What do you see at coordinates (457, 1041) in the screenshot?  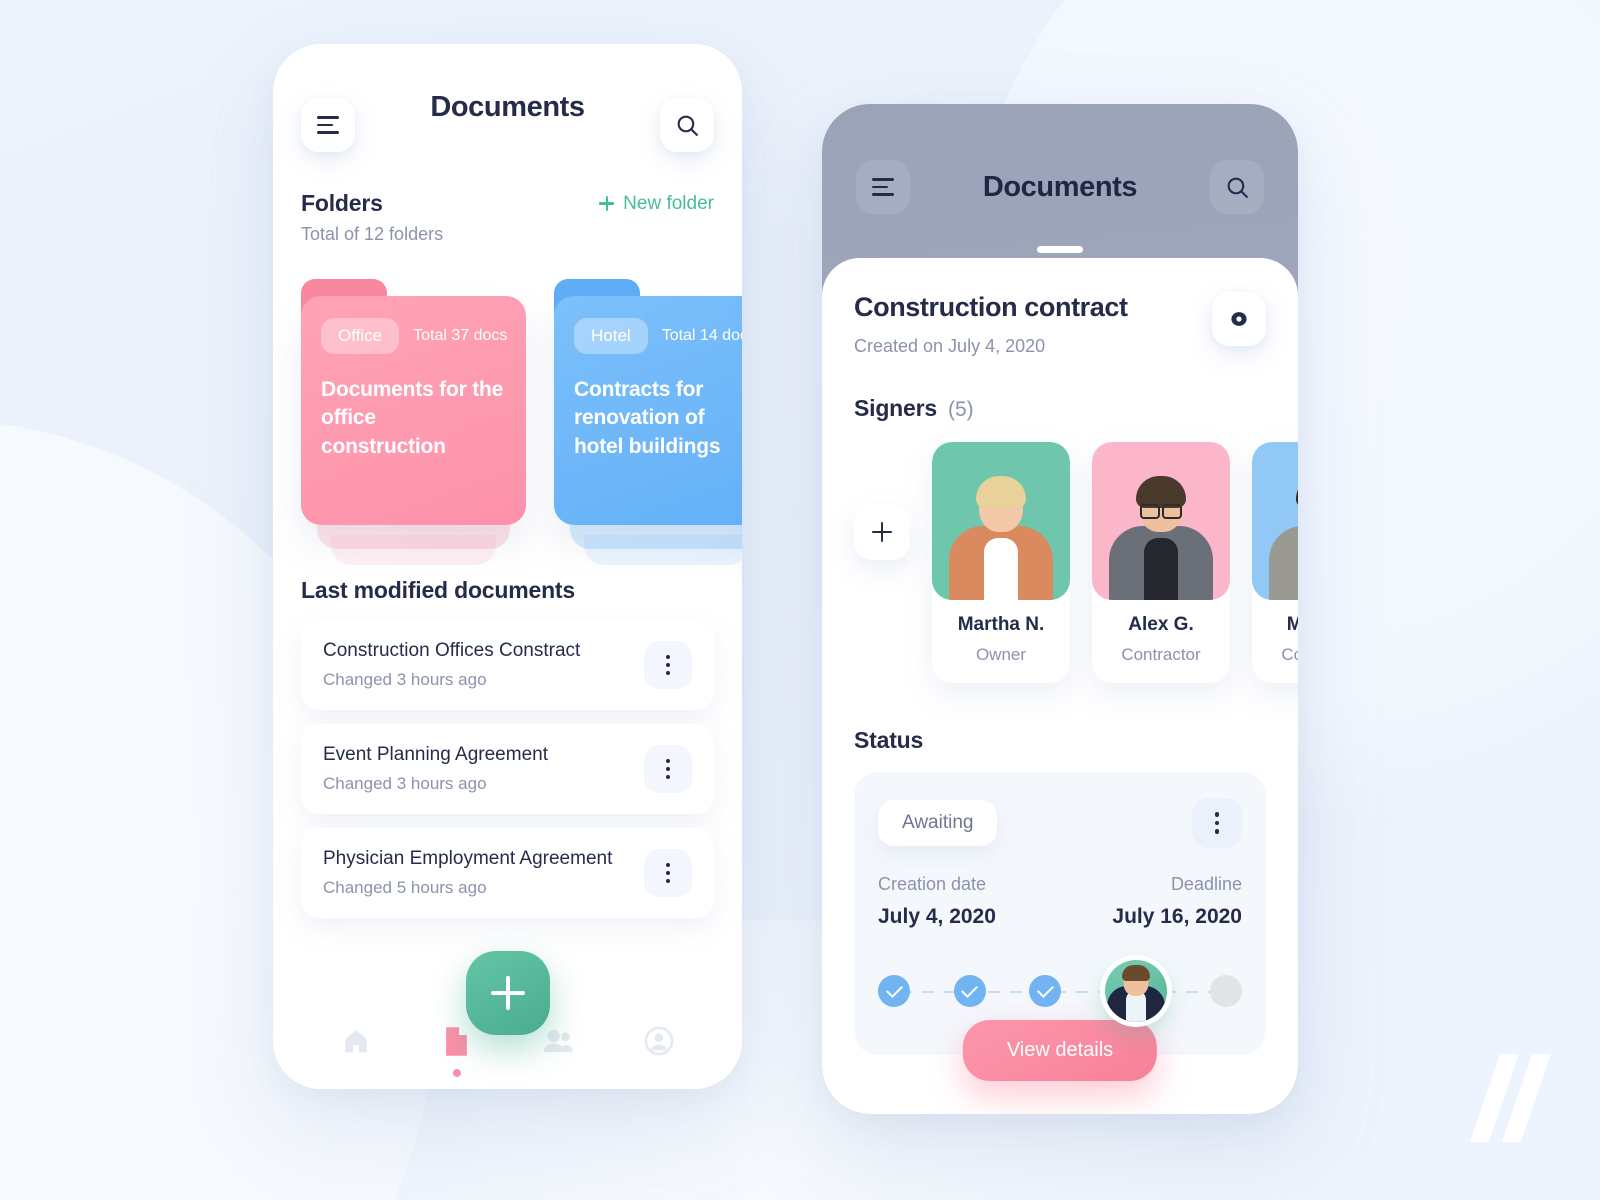 I see `document-icon` at bounding box center [457, 1041].